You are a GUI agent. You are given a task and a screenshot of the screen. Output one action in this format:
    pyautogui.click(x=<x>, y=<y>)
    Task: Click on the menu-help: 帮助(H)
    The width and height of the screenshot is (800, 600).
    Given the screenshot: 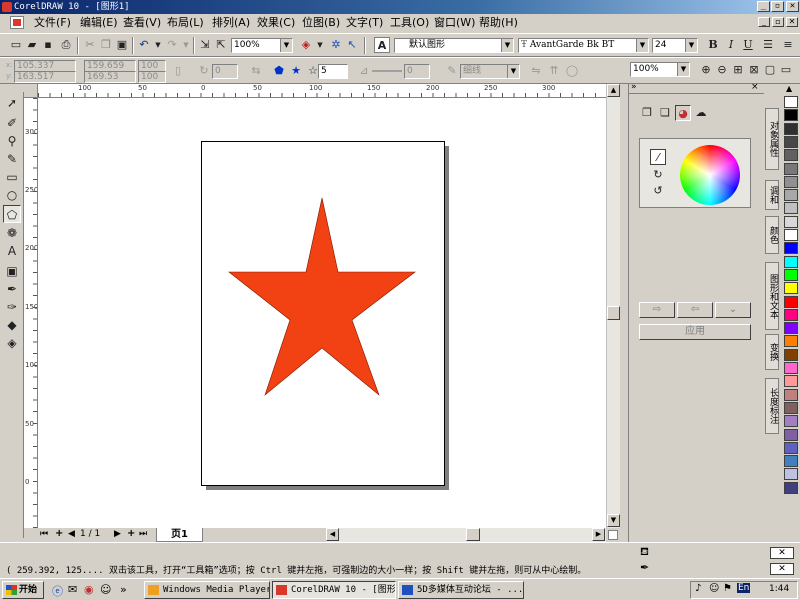 What is the action you would take?
    pyautogui.click(x=498, y=22)
    